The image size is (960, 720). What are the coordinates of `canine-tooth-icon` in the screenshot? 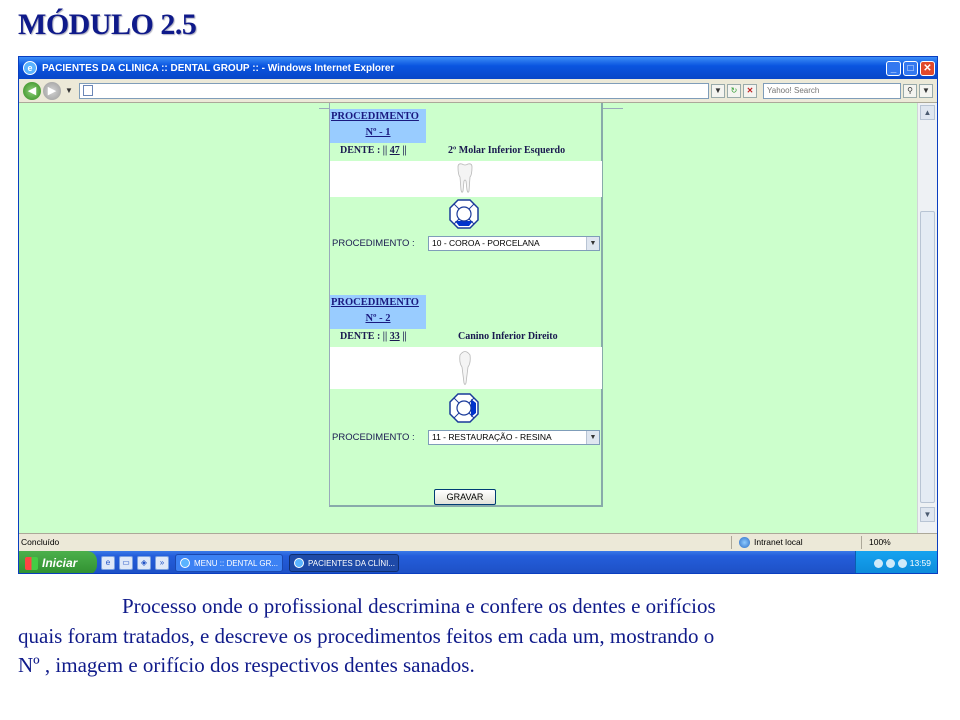 It's located at (465, 368).